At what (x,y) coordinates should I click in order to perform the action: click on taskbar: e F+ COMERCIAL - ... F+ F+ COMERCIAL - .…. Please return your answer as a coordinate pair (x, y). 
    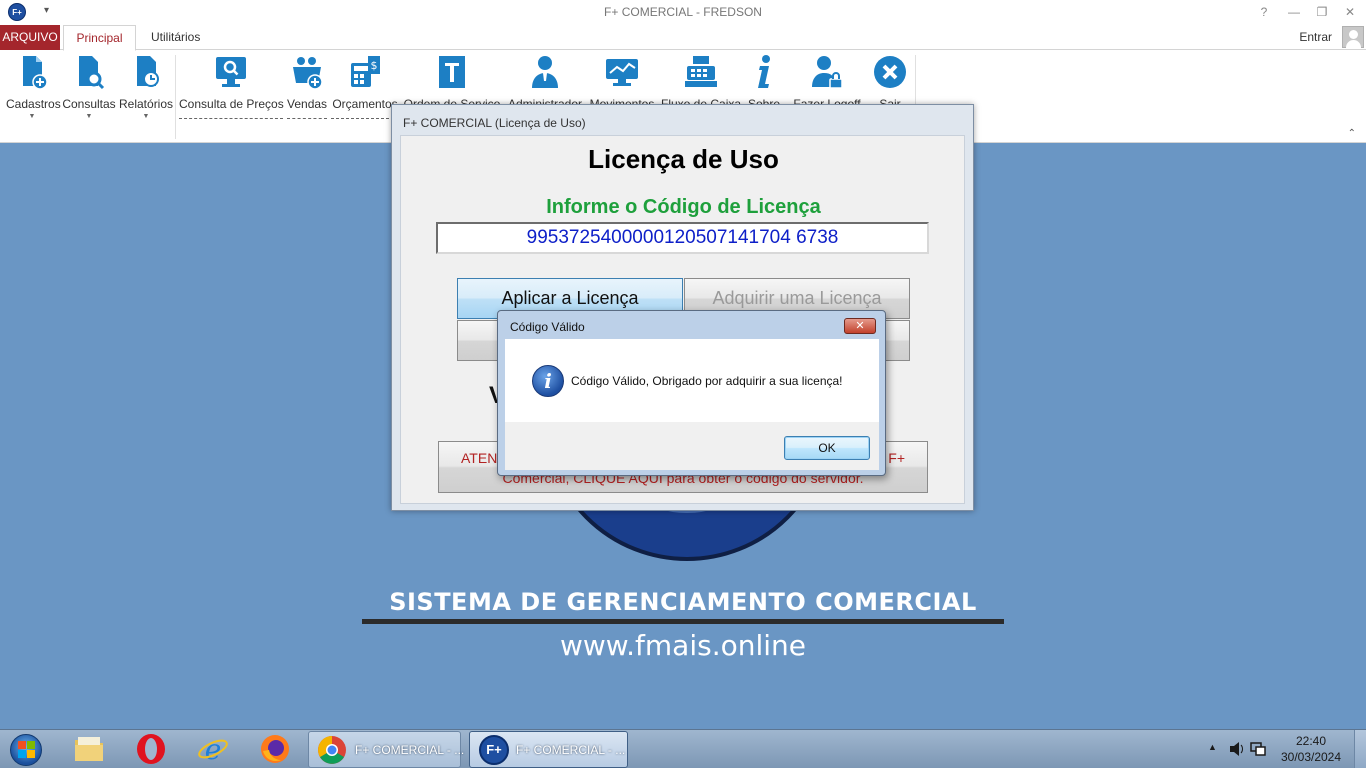
    Looking at the image, I should click on (683, 748).